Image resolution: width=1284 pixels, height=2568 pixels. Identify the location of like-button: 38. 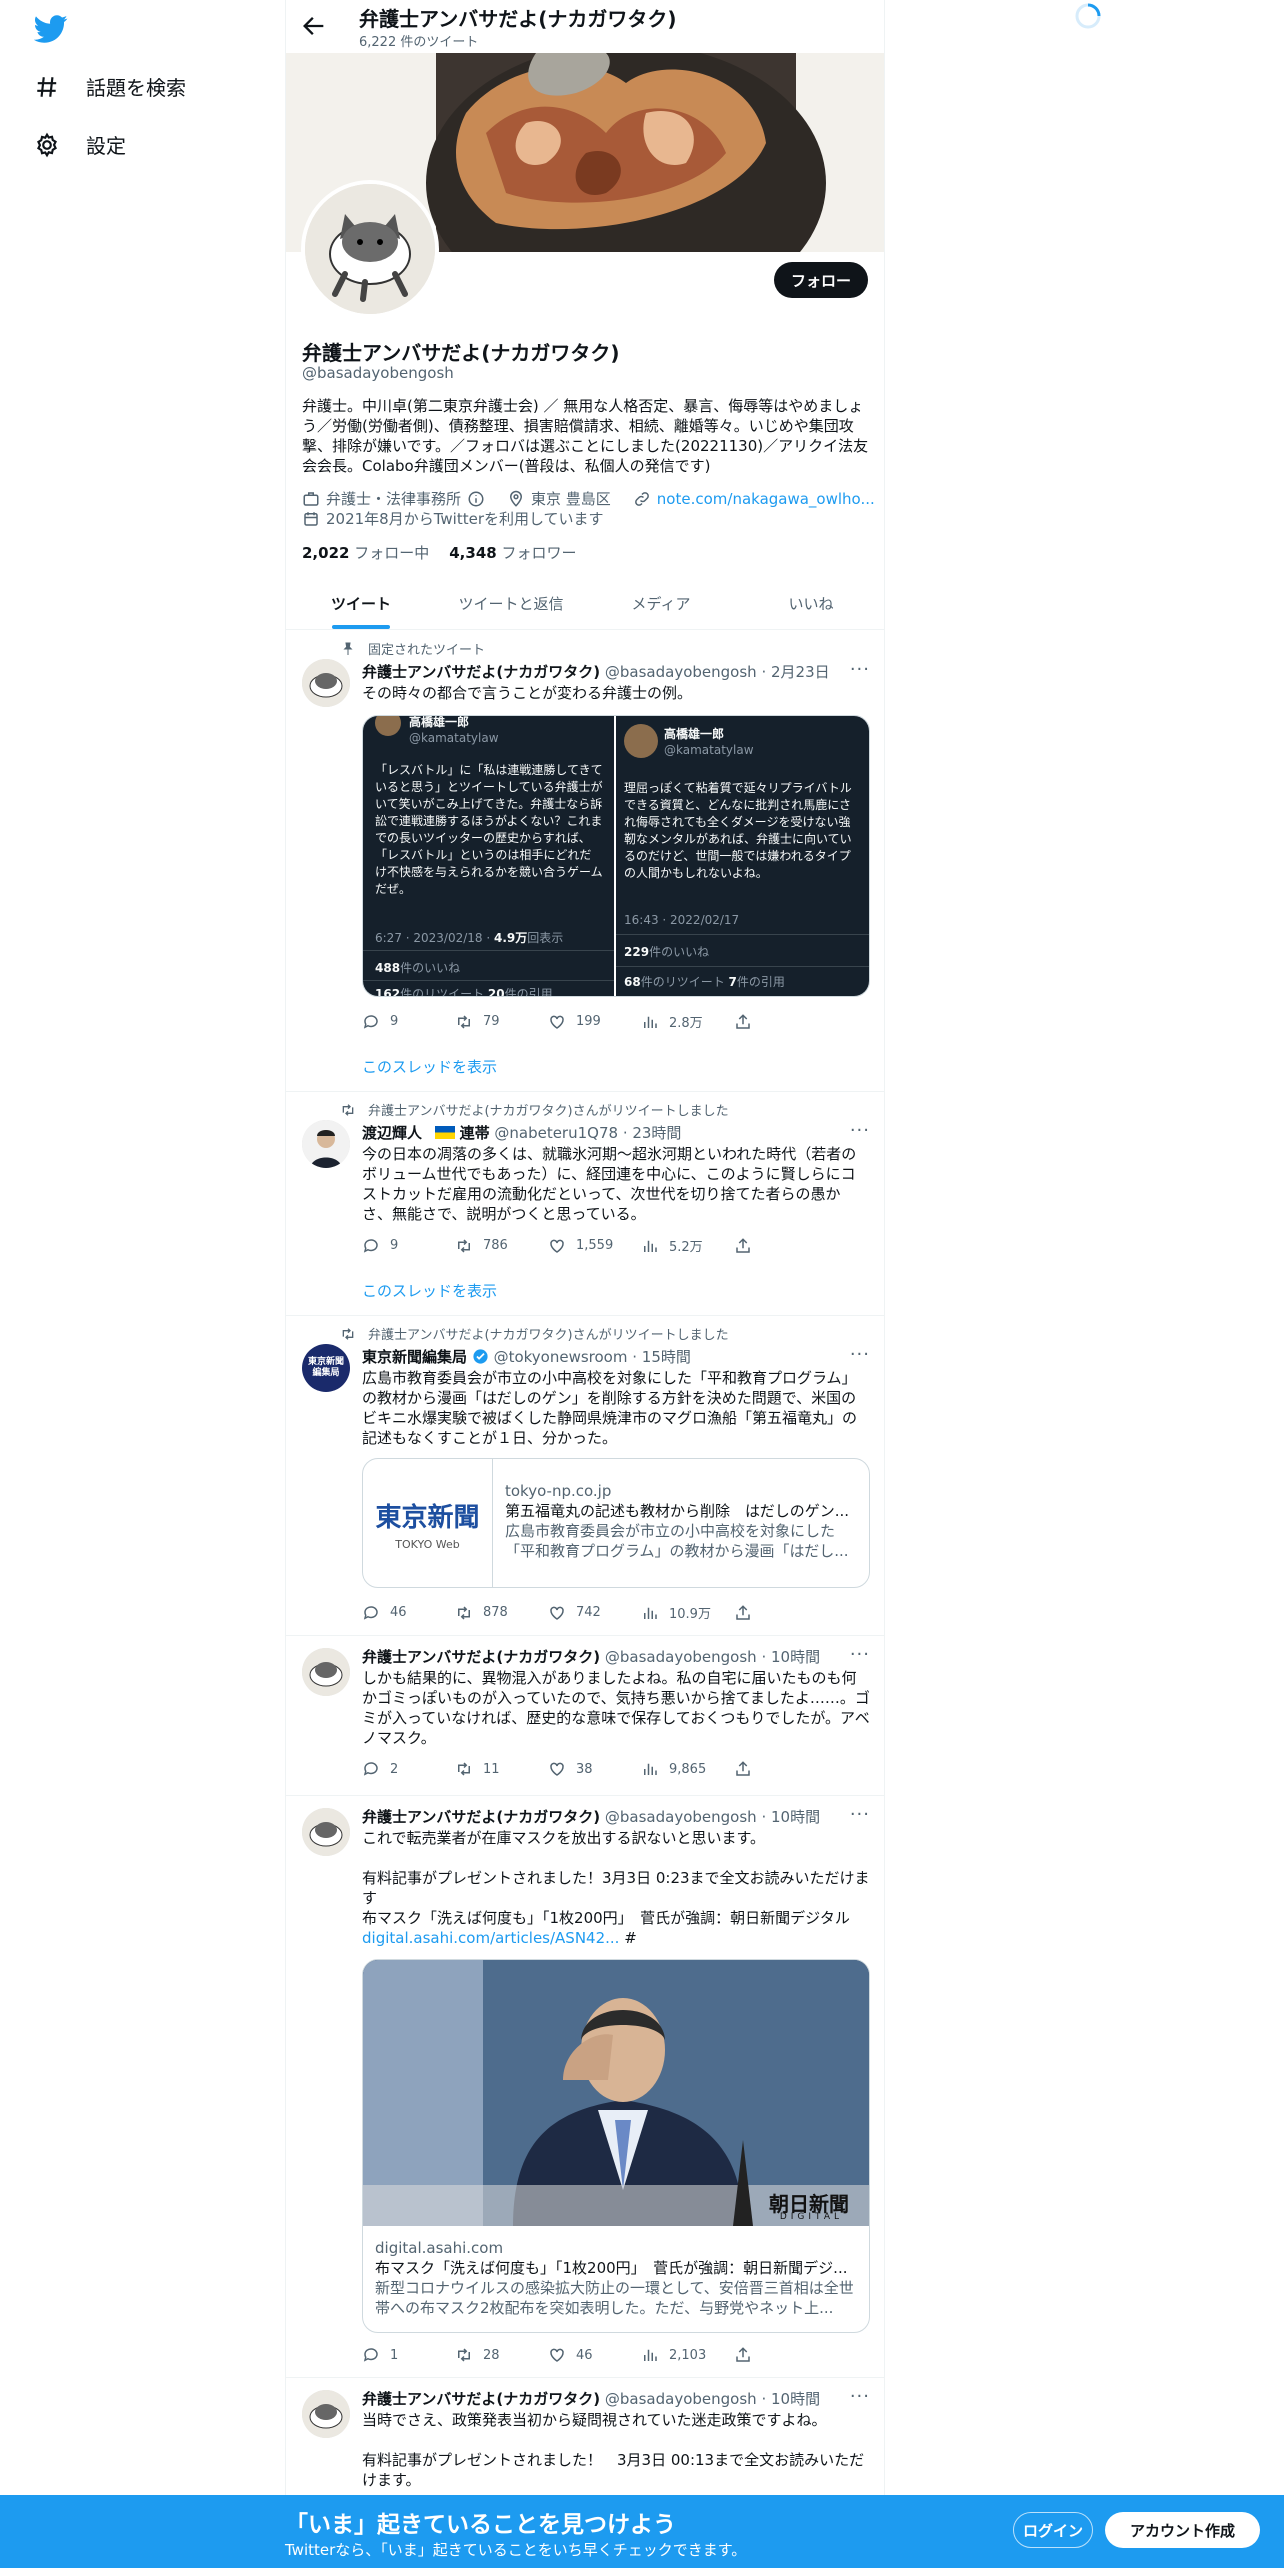
(594, 1769).